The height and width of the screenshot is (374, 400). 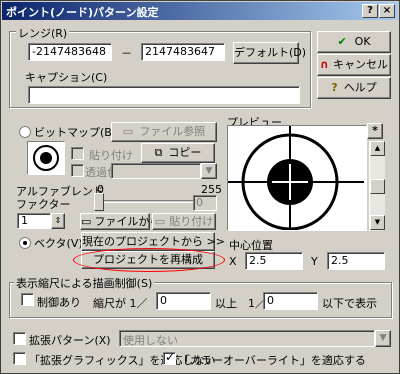 I want to click on alpha-value-input: 0, so click(x=205, y=203).